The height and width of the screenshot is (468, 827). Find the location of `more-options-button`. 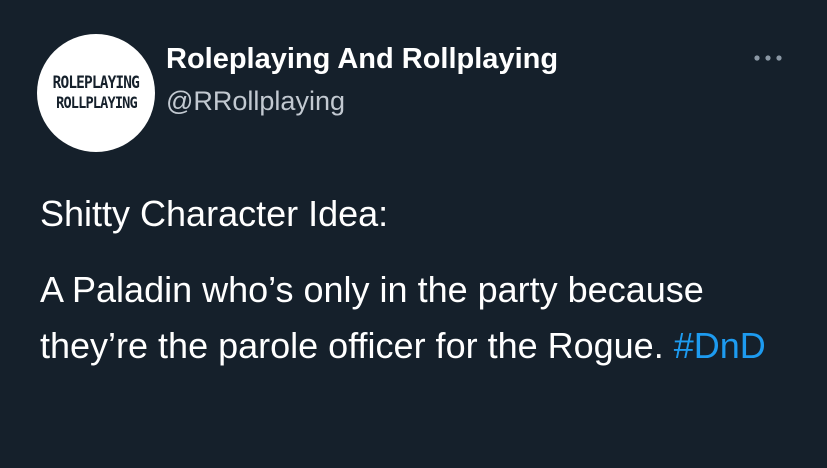

more-options-button is located at coordinates (768, 58).